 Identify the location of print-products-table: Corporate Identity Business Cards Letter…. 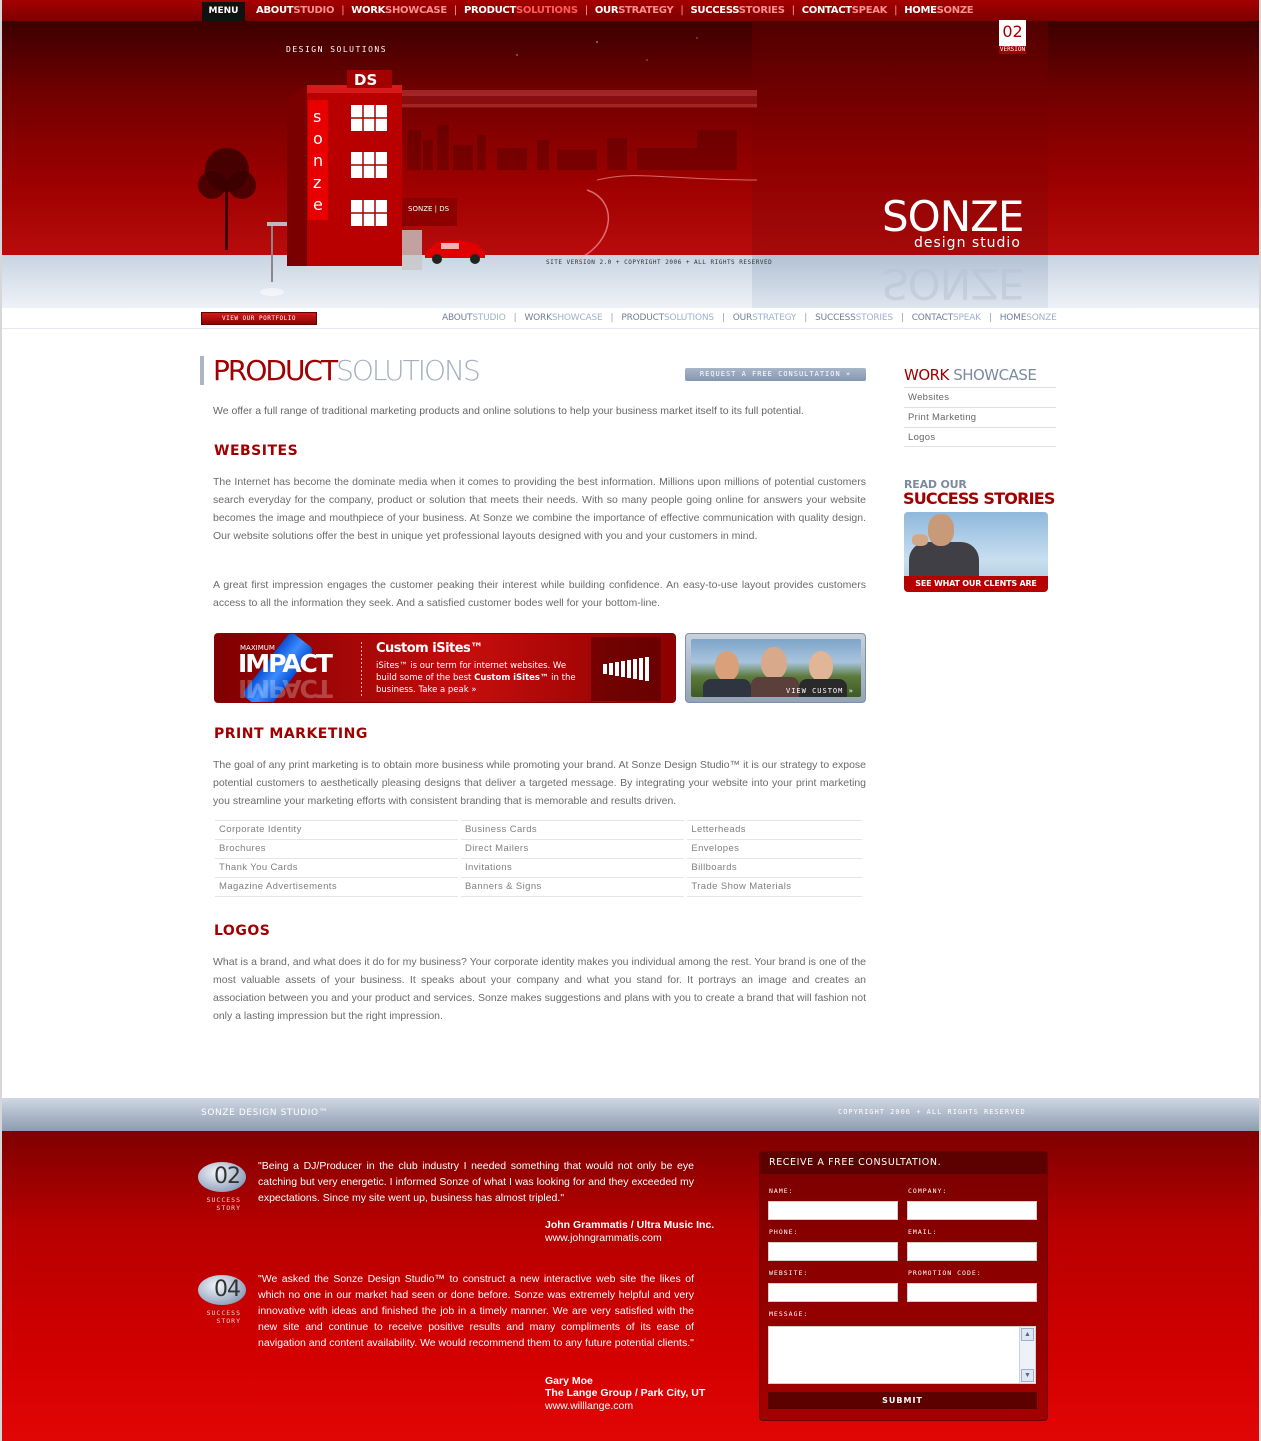
(540, 858).